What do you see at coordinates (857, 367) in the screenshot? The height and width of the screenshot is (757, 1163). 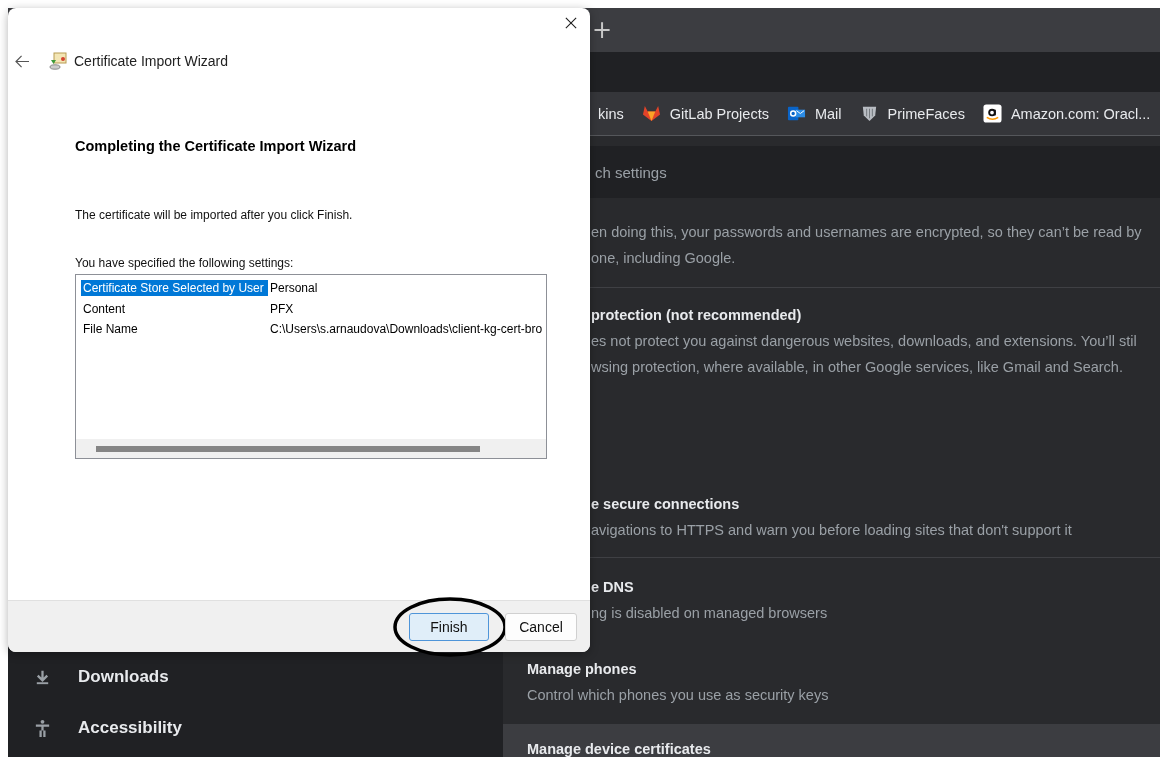 I see `setting-description: wsing protection, where available, in other Google services, like Gmail and Search.` at bounding box center [857, 367].